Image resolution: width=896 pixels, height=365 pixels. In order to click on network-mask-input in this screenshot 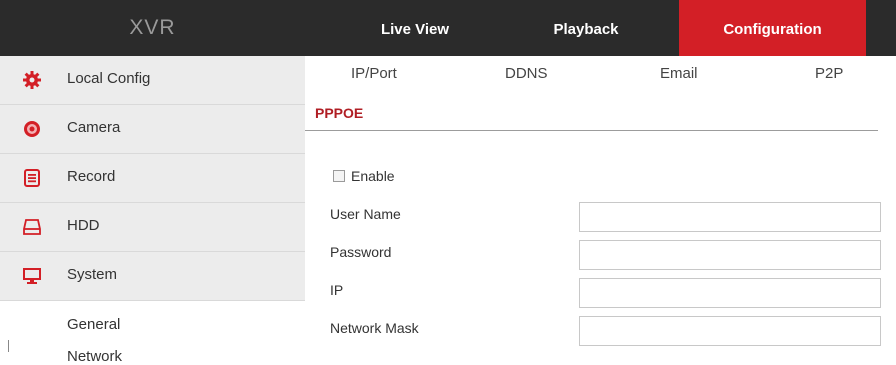, I will do `click(730, 331)`.